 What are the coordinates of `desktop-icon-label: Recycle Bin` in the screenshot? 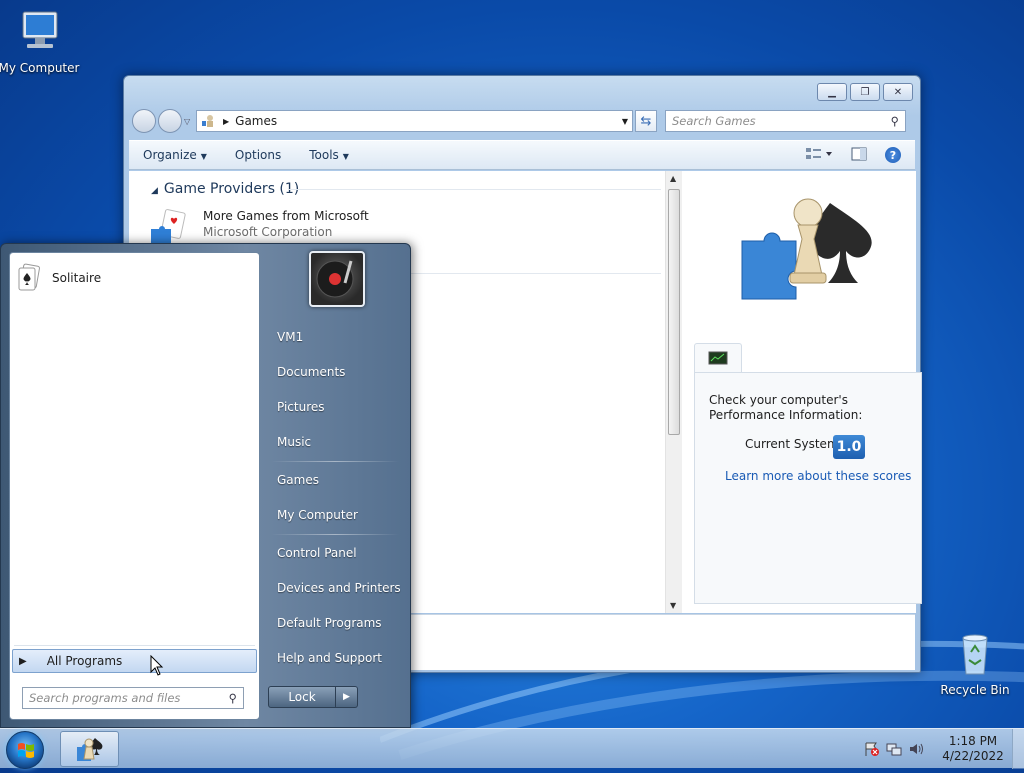 It's located at (975, 690).